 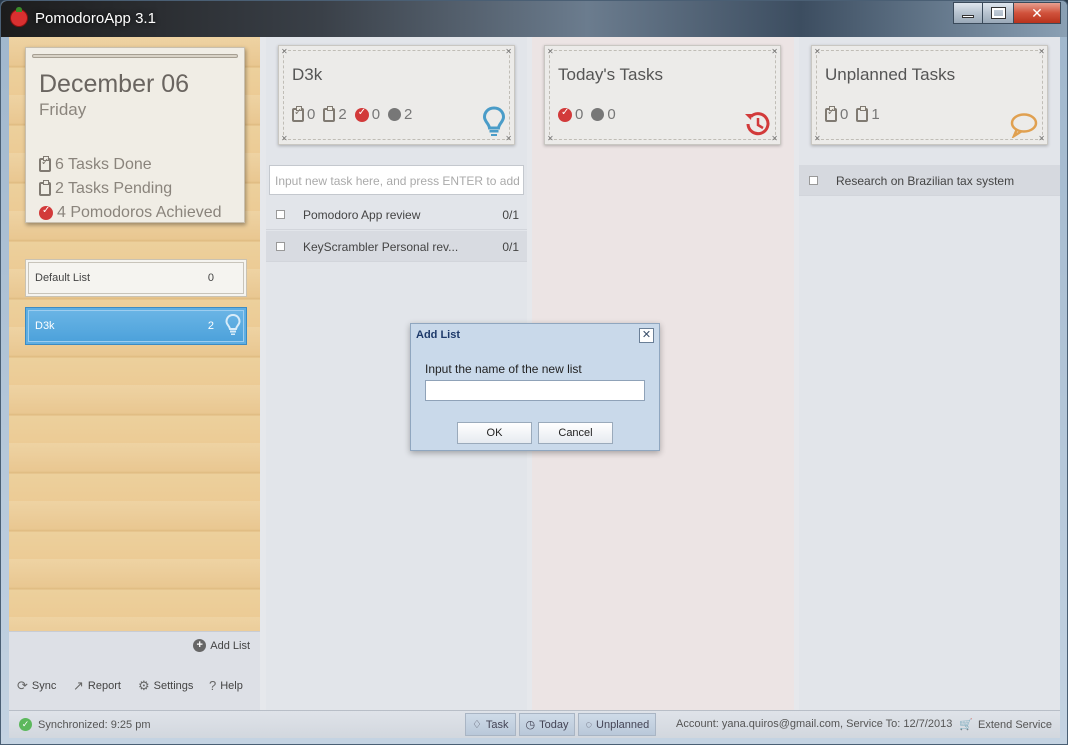 I want to click on task-row: Research on Brazilian tax system, so click(x=929, y=180).